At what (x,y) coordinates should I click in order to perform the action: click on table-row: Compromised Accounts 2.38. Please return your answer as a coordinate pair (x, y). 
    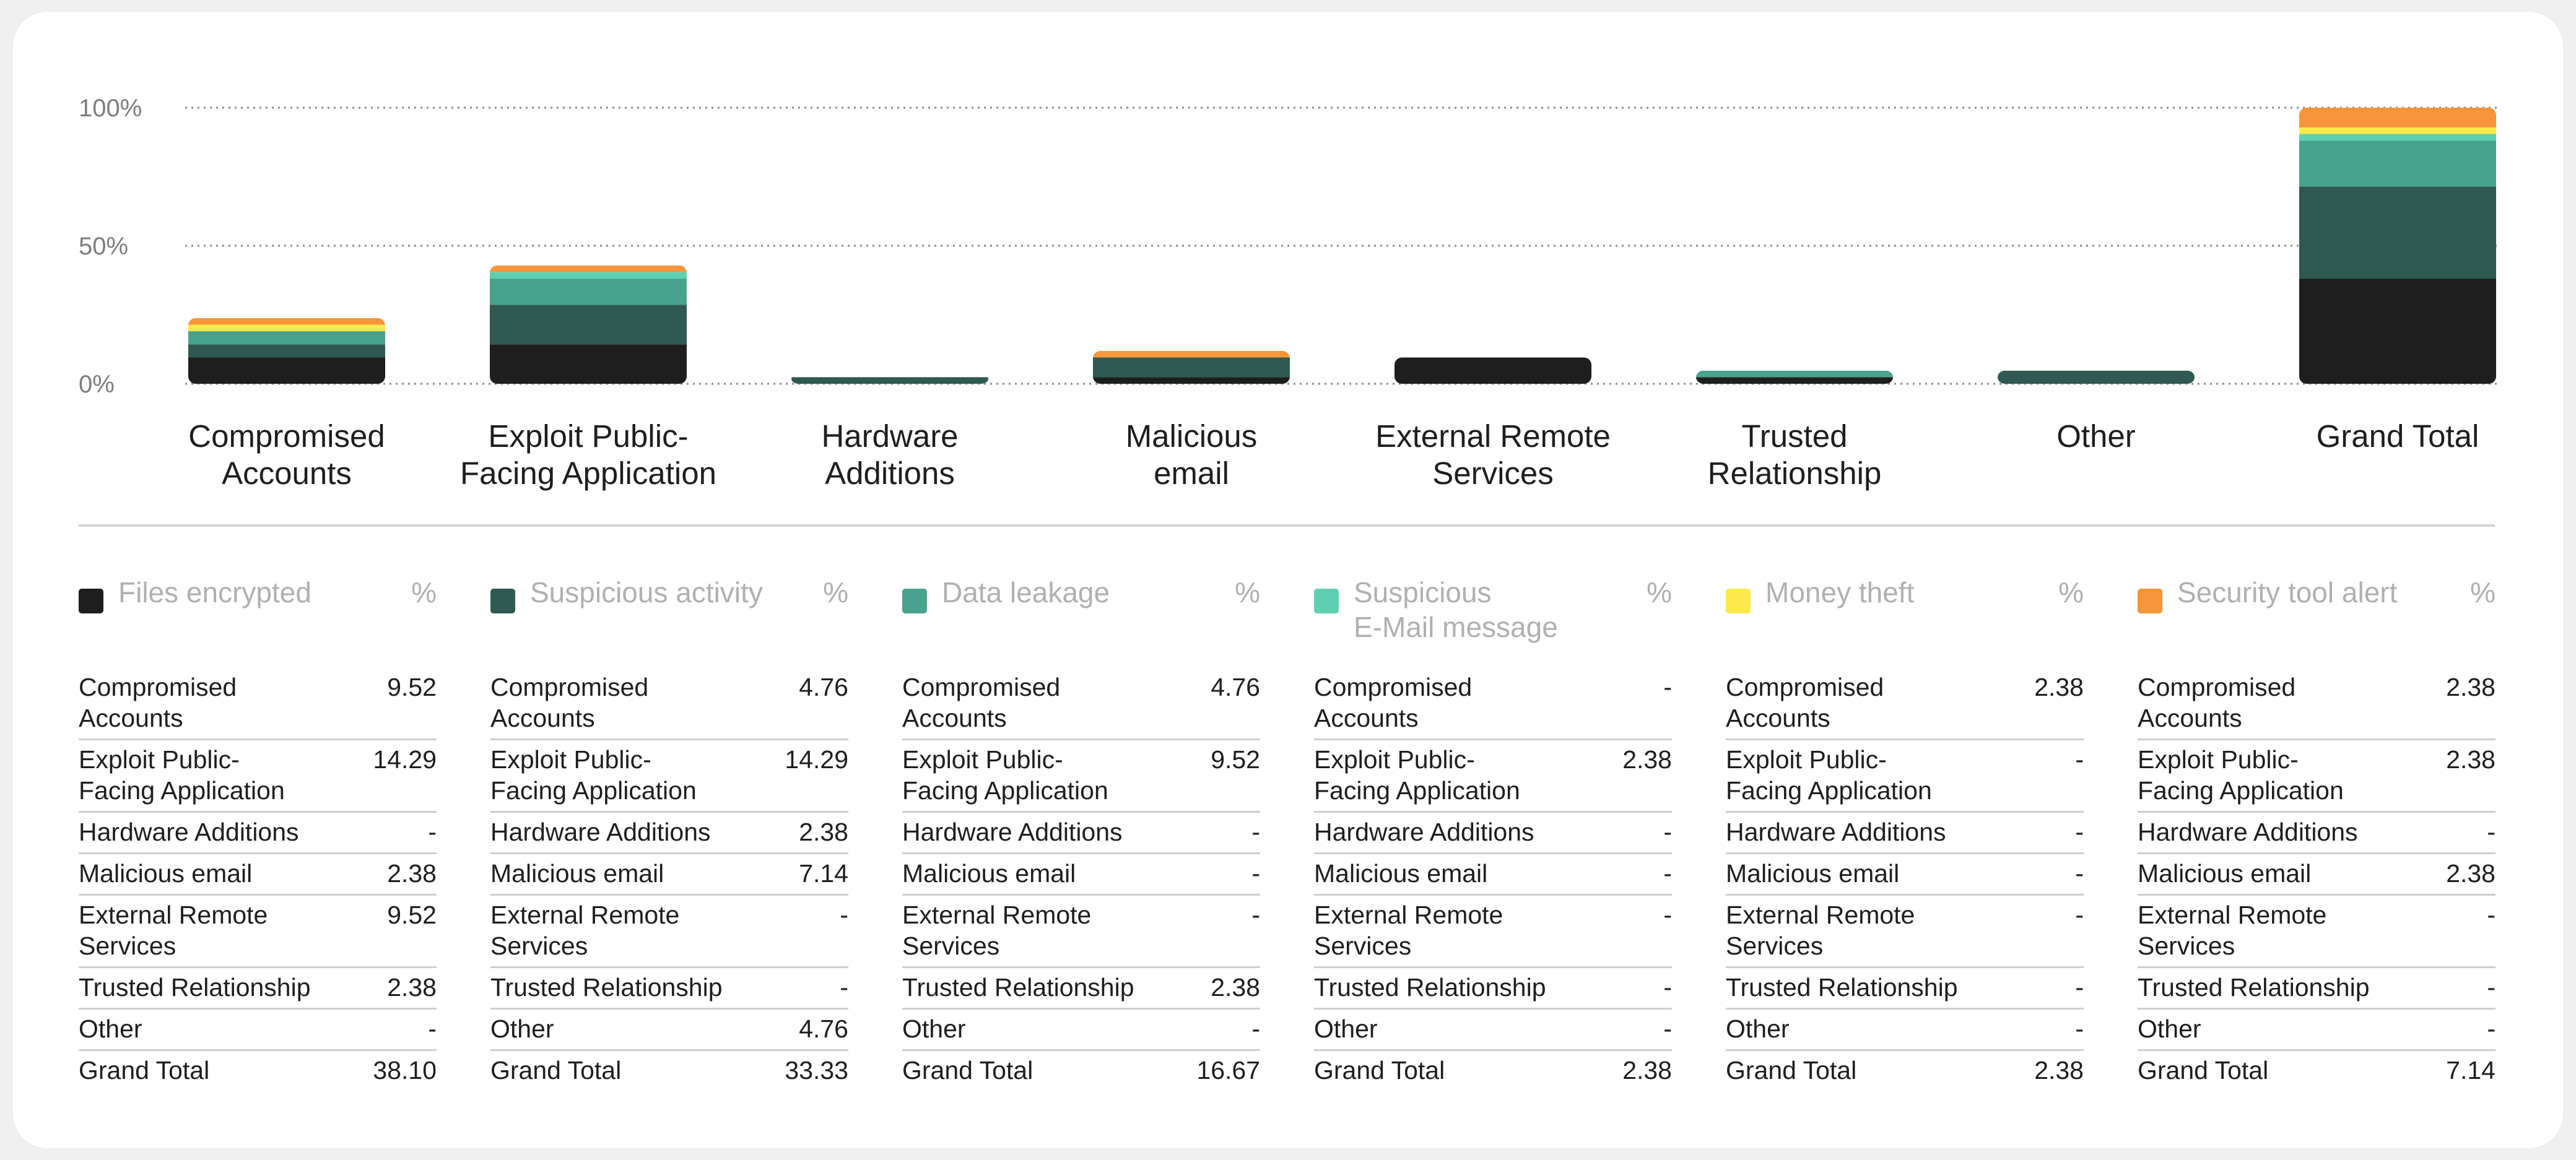
    Looking at the image, I should click on (1905, 703).